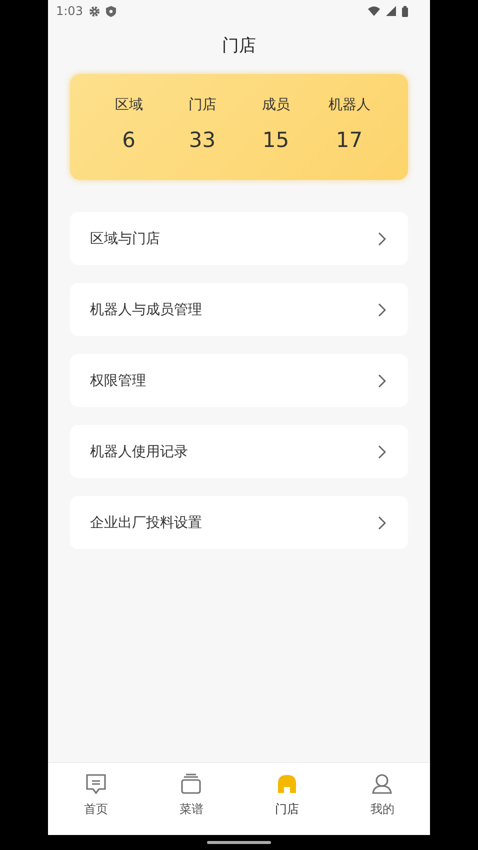 The image size is (478, 850). What do you see at coordinates (239, 309) in the screenshot?
I see `menu-item: 机器人与成员管理` at bounding box center [239, 309].